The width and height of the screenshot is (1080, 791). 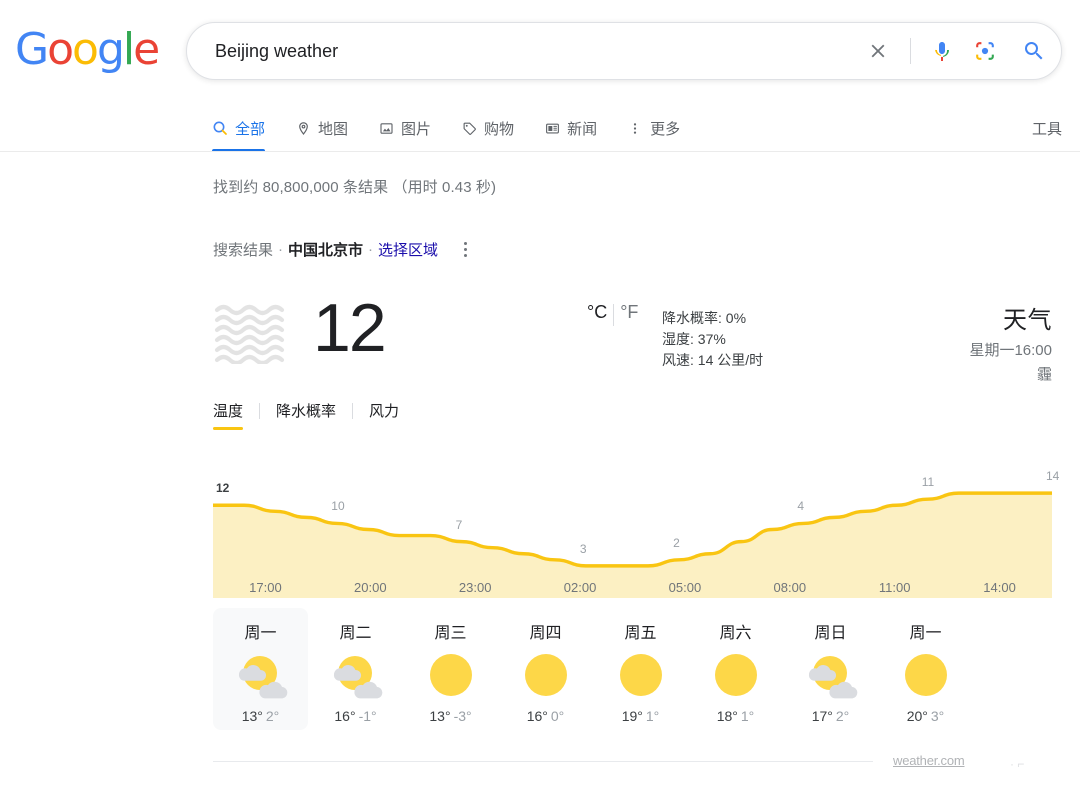 I want to click on forecast-low: -3°, so click(x=462, y=716).